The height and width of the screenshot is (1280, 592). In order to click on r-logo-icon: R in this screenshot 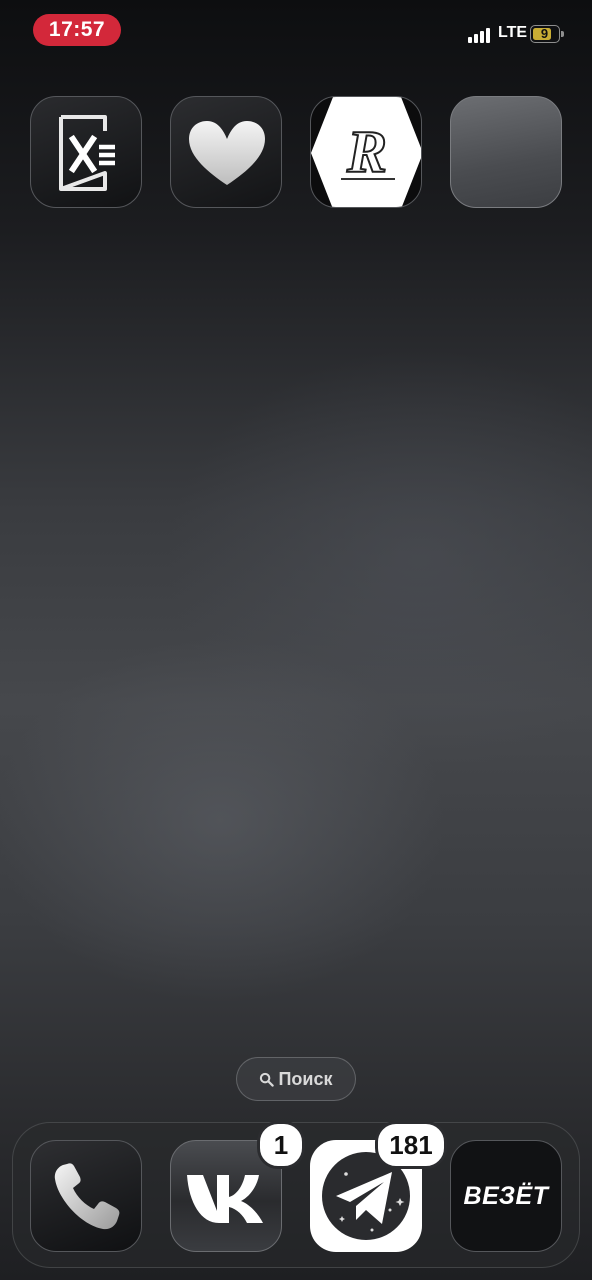, I will do `click(366, 152)`.